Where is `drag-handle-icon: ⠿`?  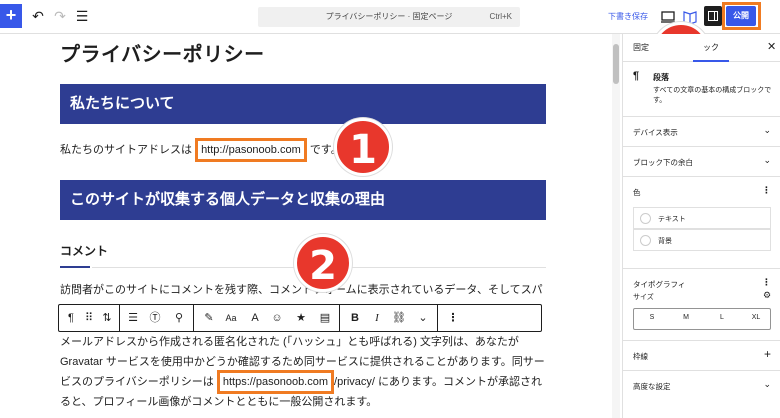 drag-handle-icon: ⠿ is located at coordinates (89, 318).